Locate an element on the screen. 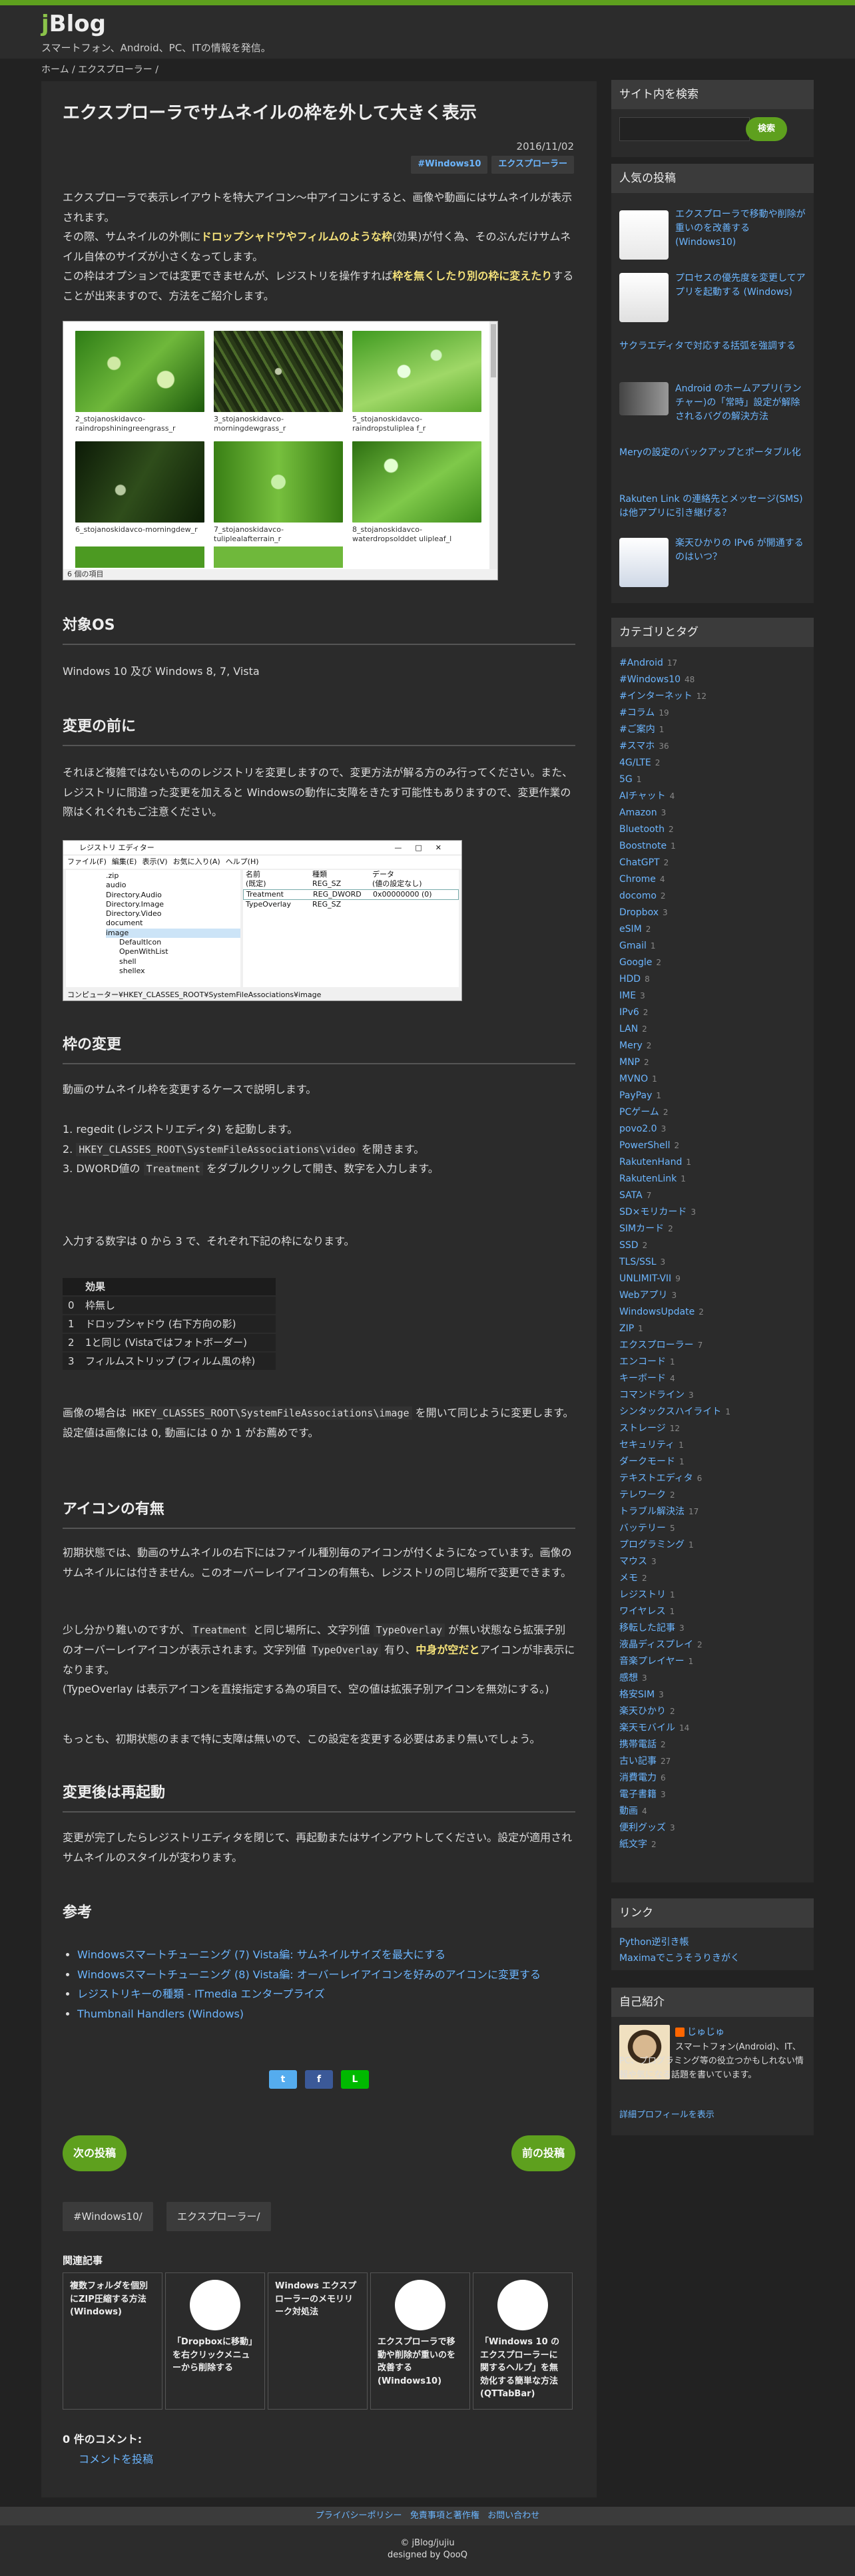  tree-node: shell is located at coordinates (173, 961).